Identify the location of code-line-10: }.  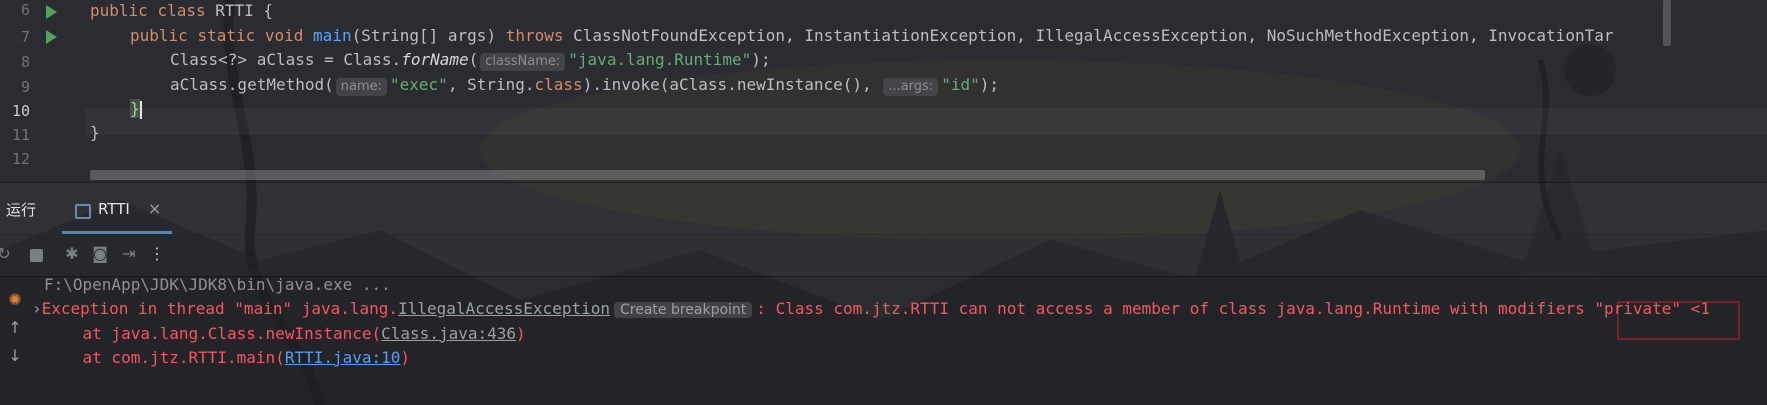
(136, 109).